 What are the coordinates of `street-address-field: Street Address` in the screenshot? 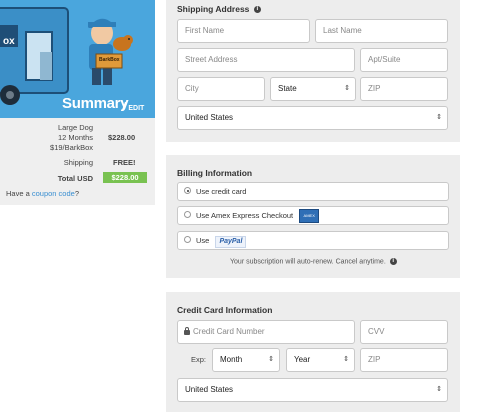 It's located at (266, 60).